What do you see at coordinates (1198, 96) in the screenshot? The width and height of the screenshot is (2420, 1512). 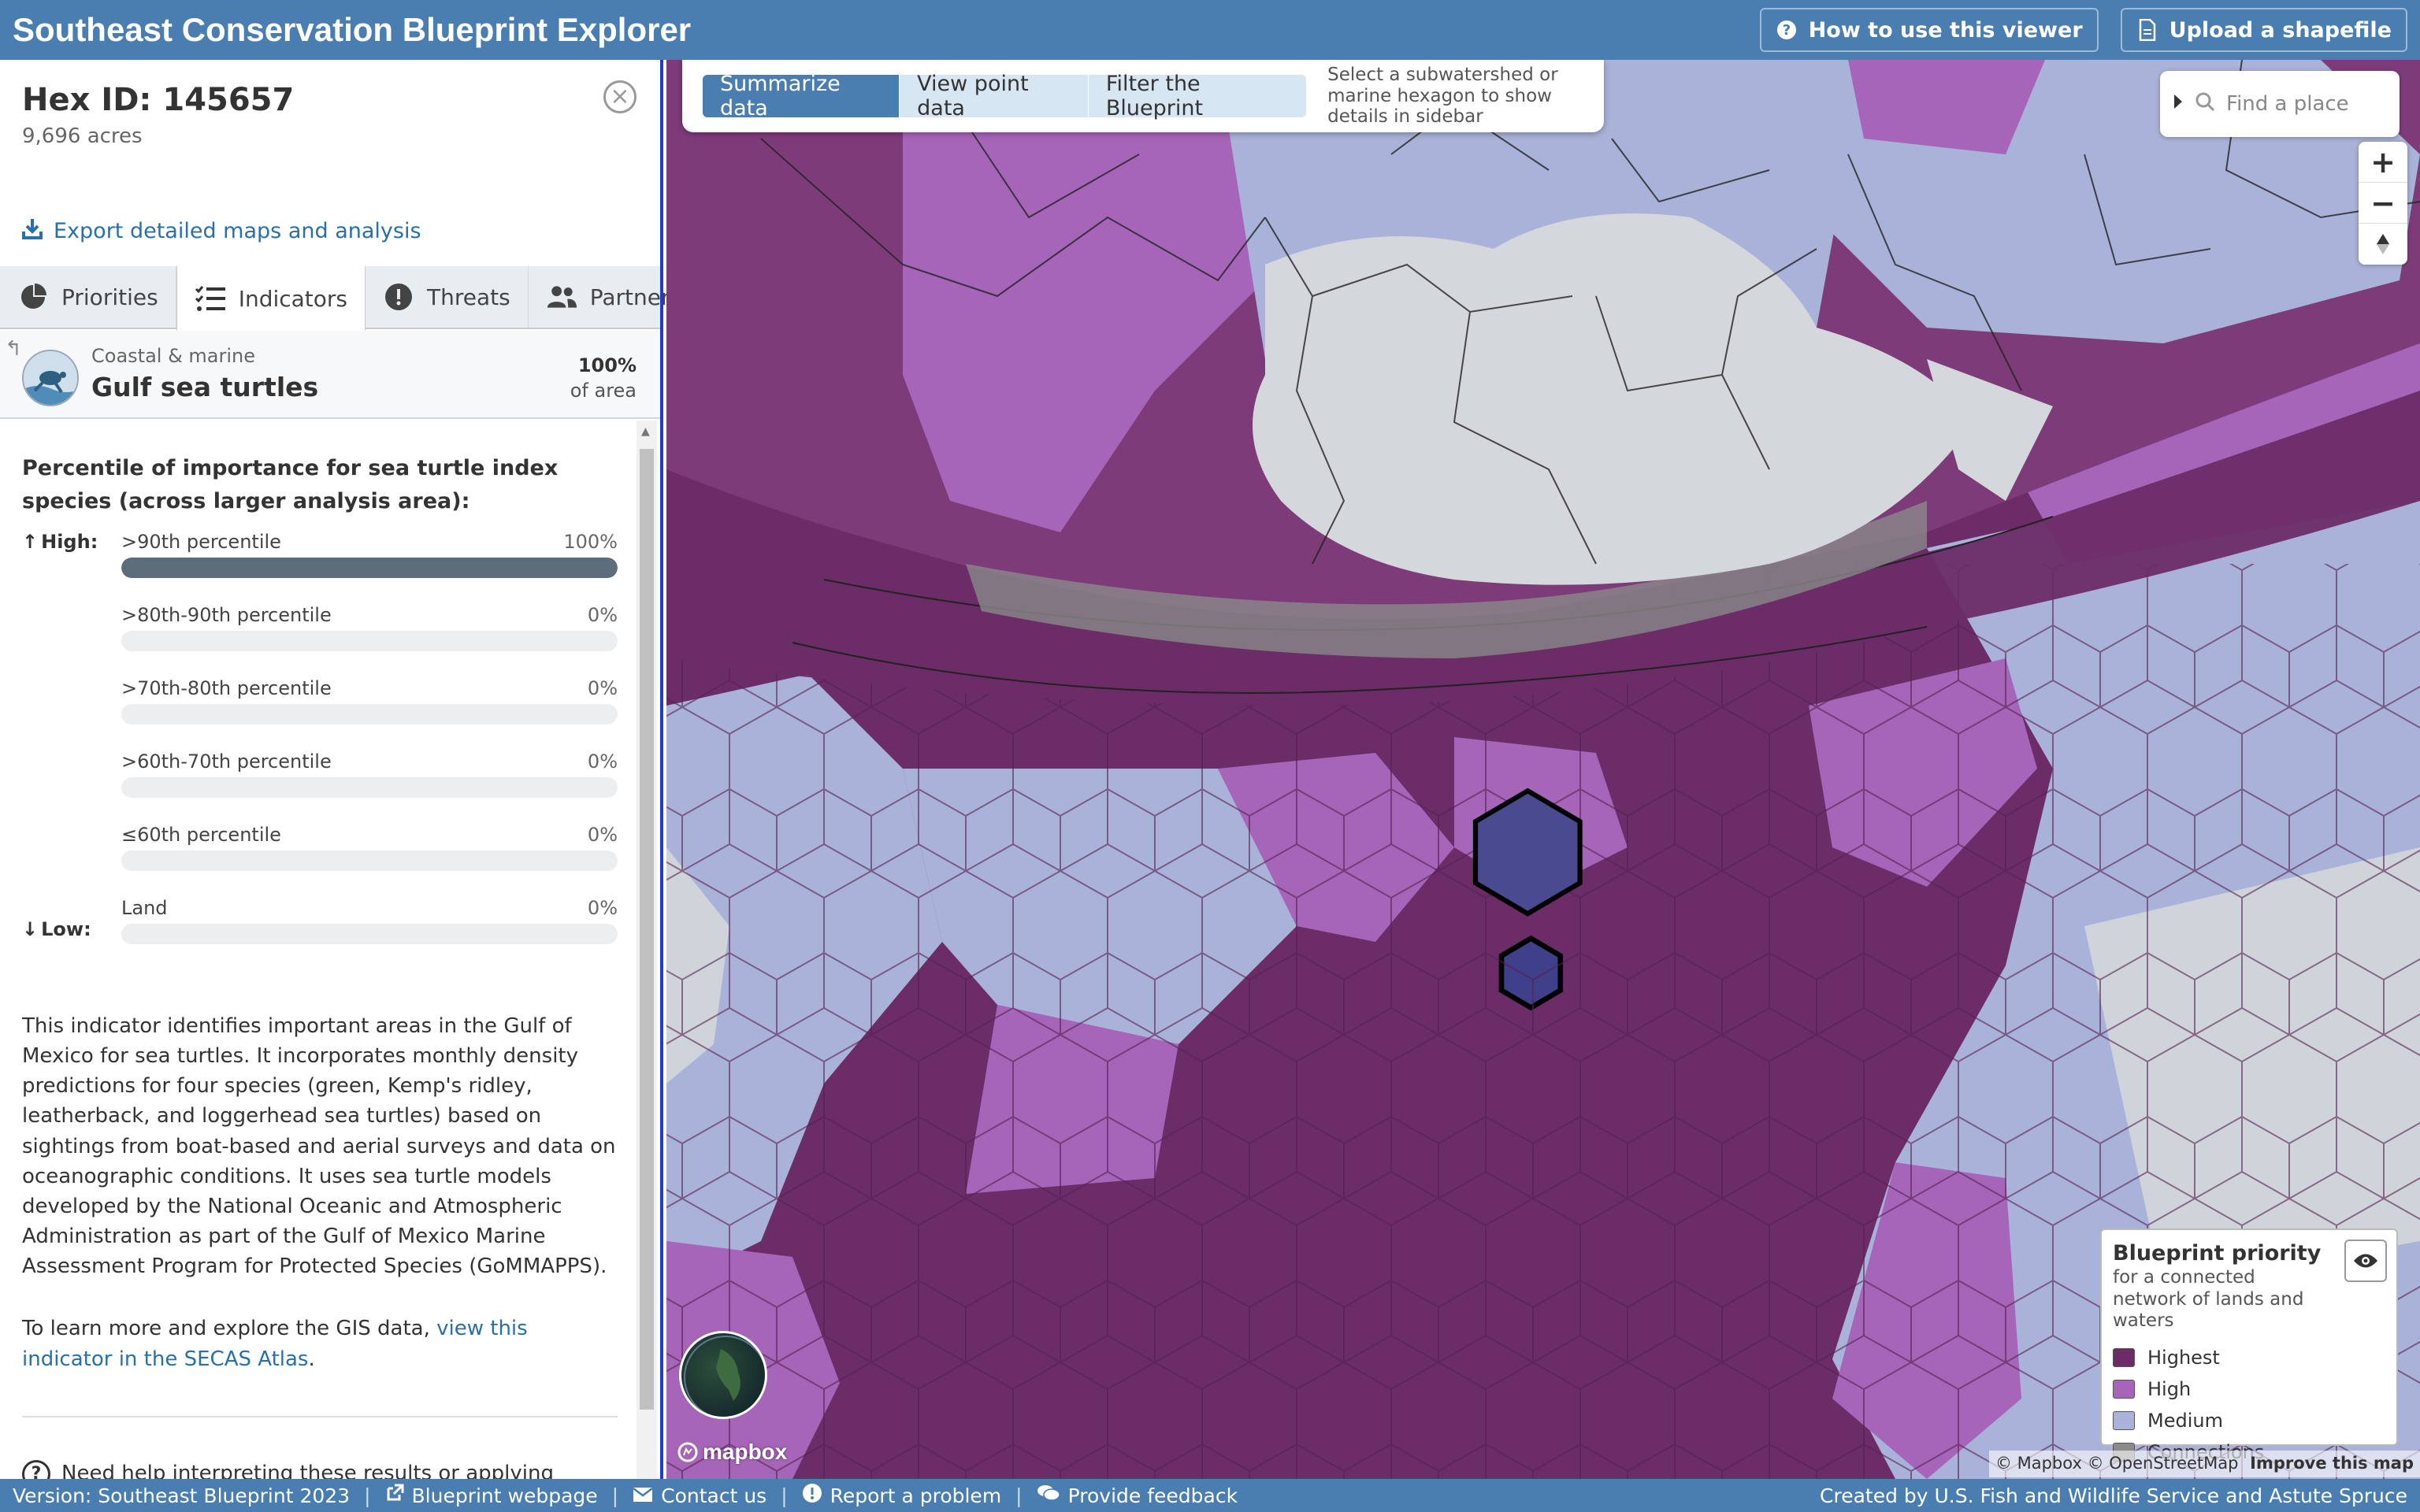 I see `filter-blueprint-button: Filter the Blueprint` at bounding box center [1198, 96].